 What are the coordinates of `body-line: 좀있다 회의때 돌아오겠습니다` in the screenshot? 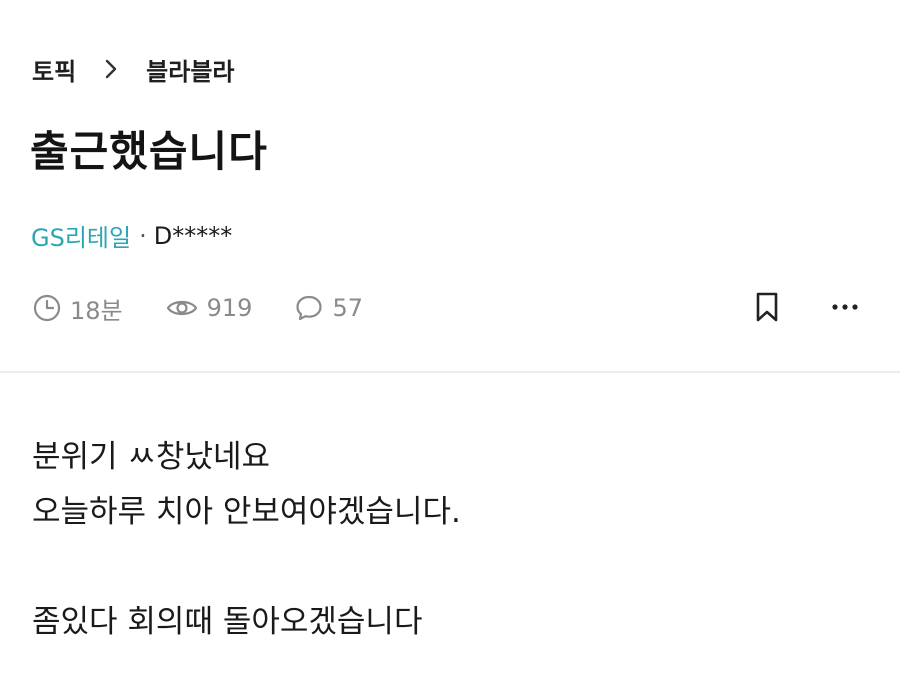 It's located at (227, 622).